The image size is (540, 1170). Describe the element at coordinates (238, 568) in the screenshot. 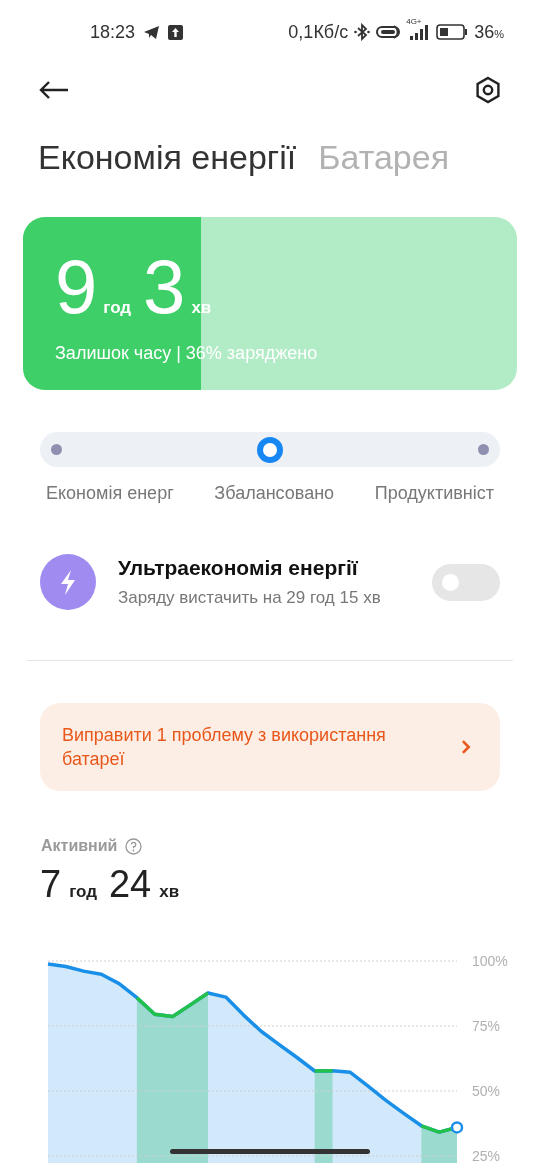

I see `ultra-saver-title: Ультраекономія енергії` at that location.